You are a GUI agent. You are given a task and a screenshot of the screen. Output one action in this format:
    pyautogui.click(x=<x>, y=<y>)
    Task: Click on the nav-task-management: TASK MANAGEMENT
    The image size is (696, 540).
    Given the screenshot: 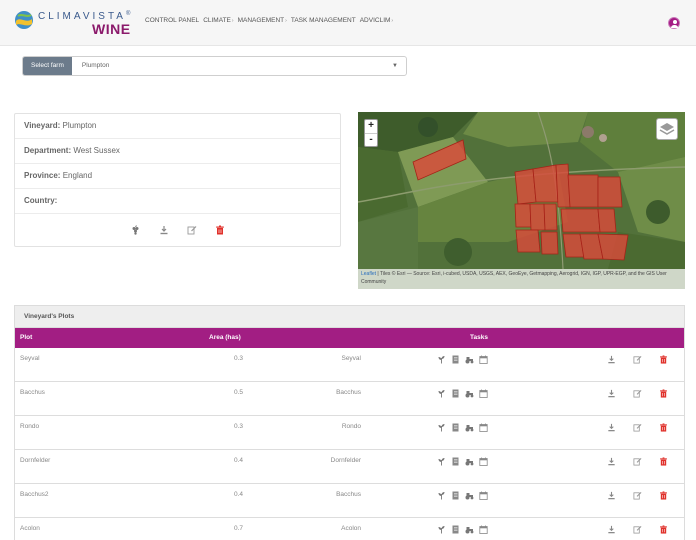 What is the action you would take?
    pyautogui.click(x=323, y=20)
    